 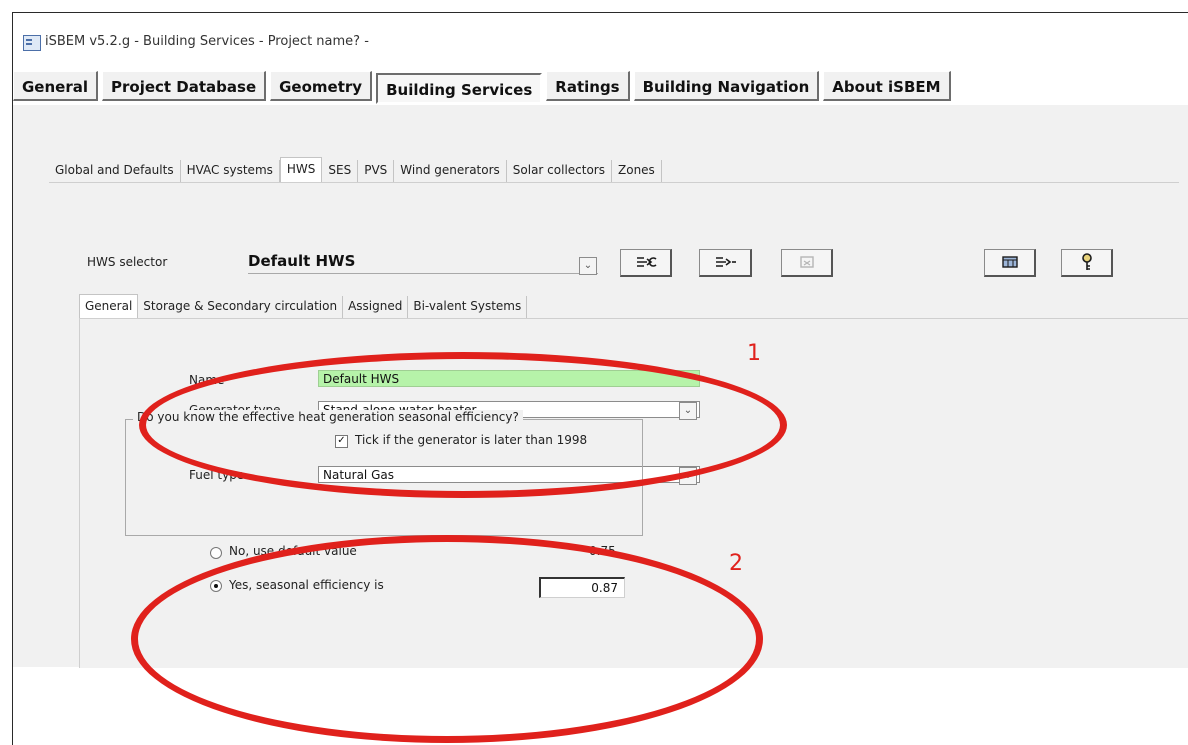 What do you see at coordinates (55, 86) in the screenshot?
I see `main-tab-general: General` at bounding box center [55, 86].